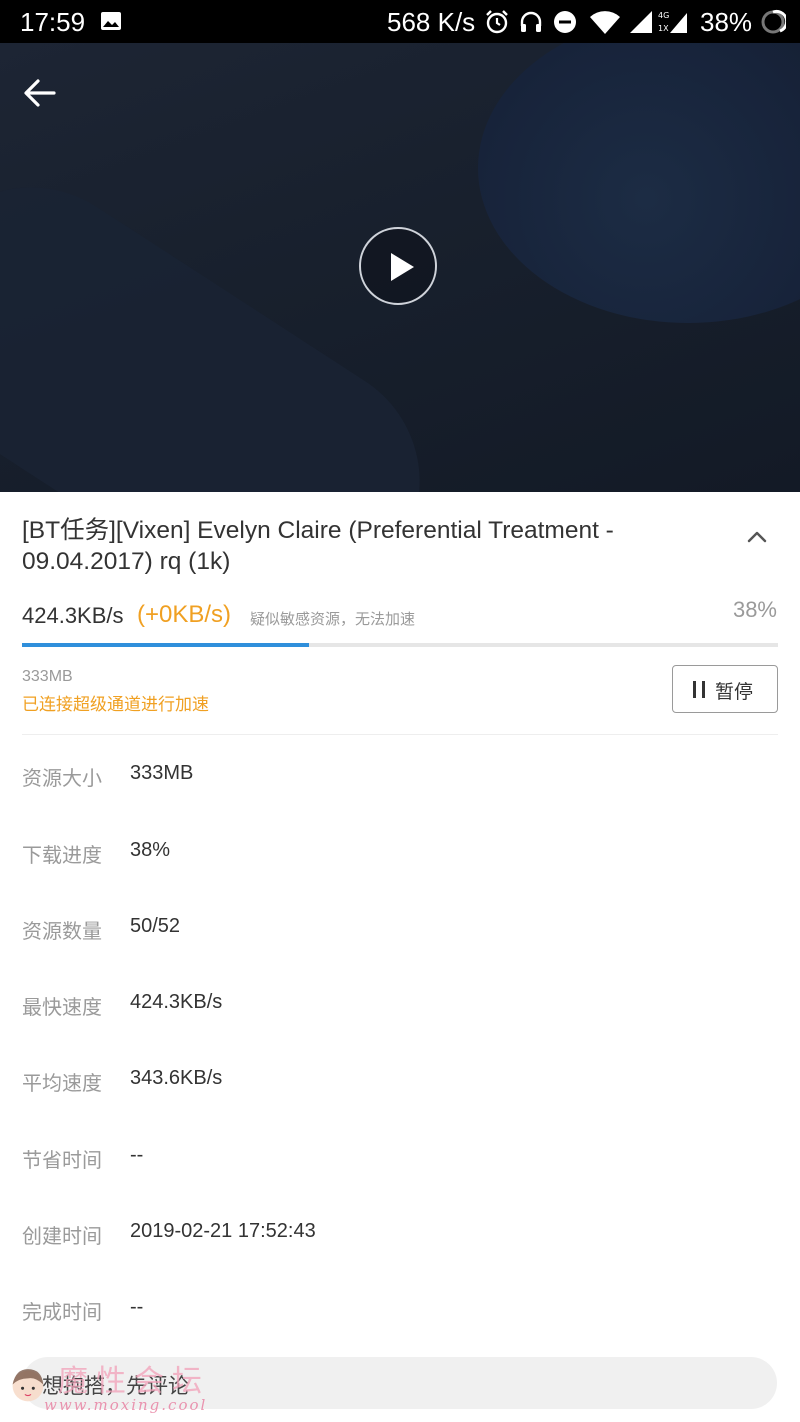 Image resolution: width=800 pixels, height=1422 pixels. I want to click on info-label: 资源大小, so click(62, 778).